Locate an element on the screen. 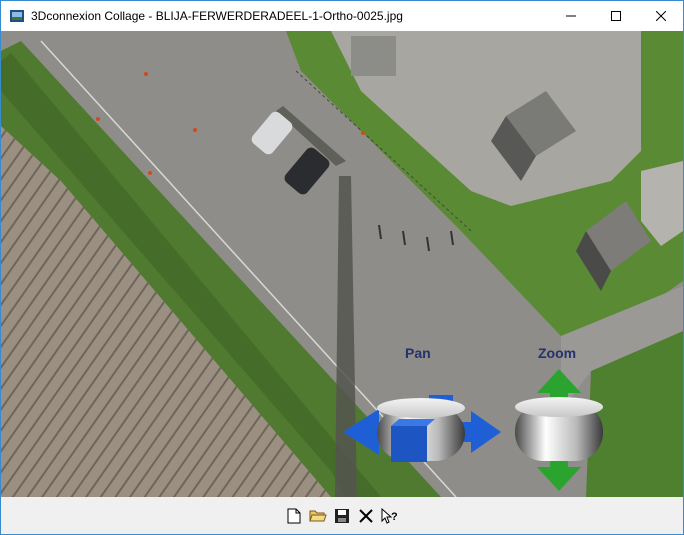  delete-button is located at coordinates (366, 516).